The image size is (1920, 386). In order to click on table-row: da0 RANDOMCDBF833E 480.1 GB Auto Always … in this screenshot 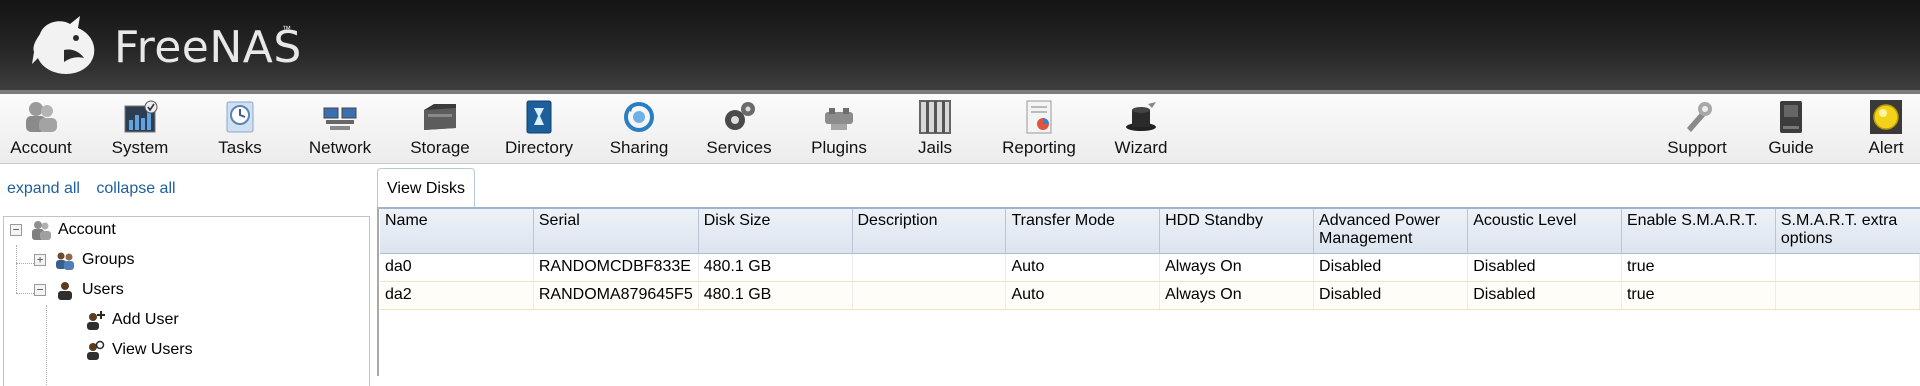, I will do `click(1150, 267)`.